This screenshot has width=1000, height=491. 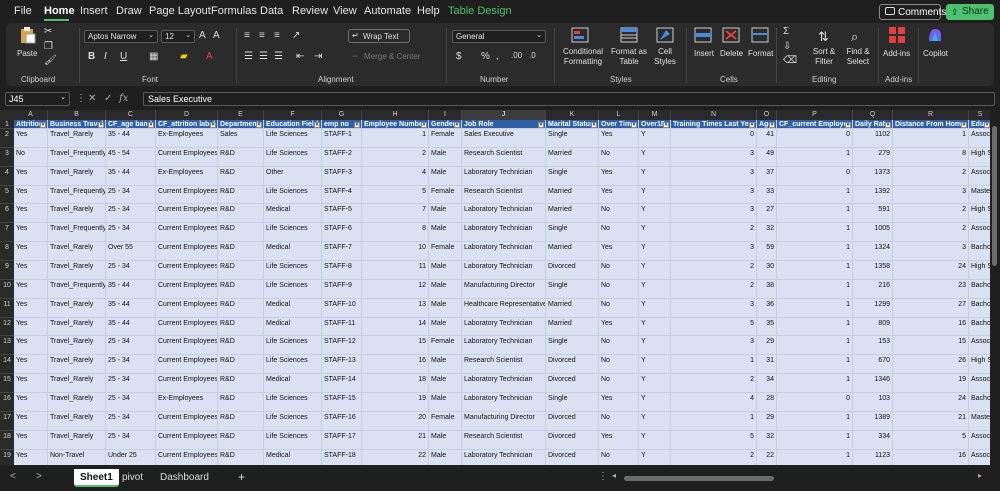 What do you see at coordinates (395, 214) in the screenshot?
I see `table-cell: 7` at bounding box center [395, 214].